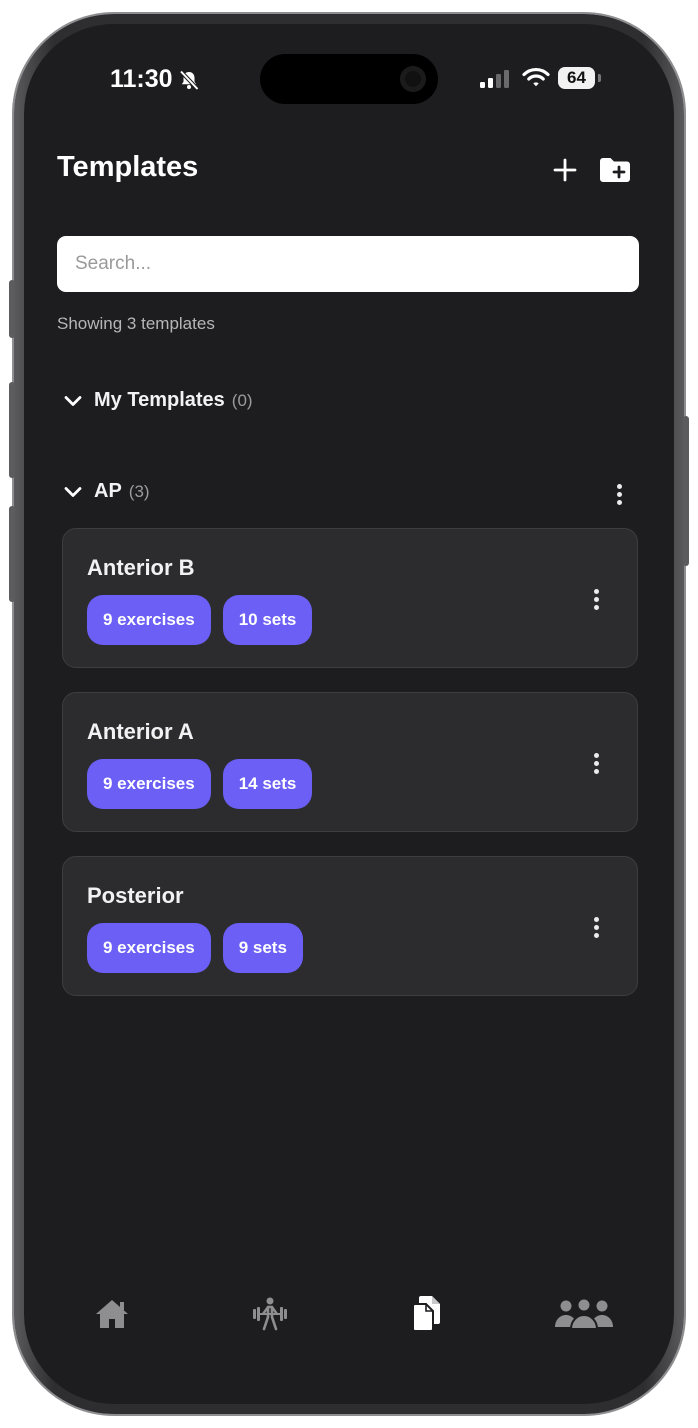  Describe the element at coordinates (141, 79) in the screenshot. I see `status-time: 11:30` at that location.